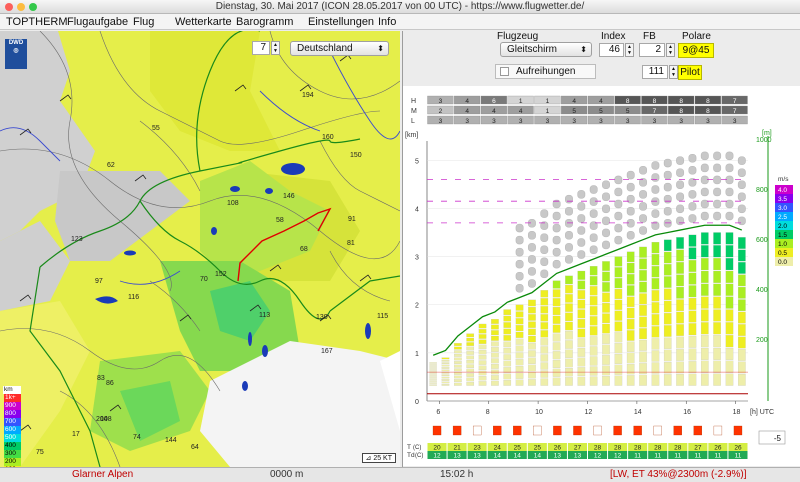 The height and width of the screenshot is (482, 800). I want to click on close-window-button, so click(9, 7).